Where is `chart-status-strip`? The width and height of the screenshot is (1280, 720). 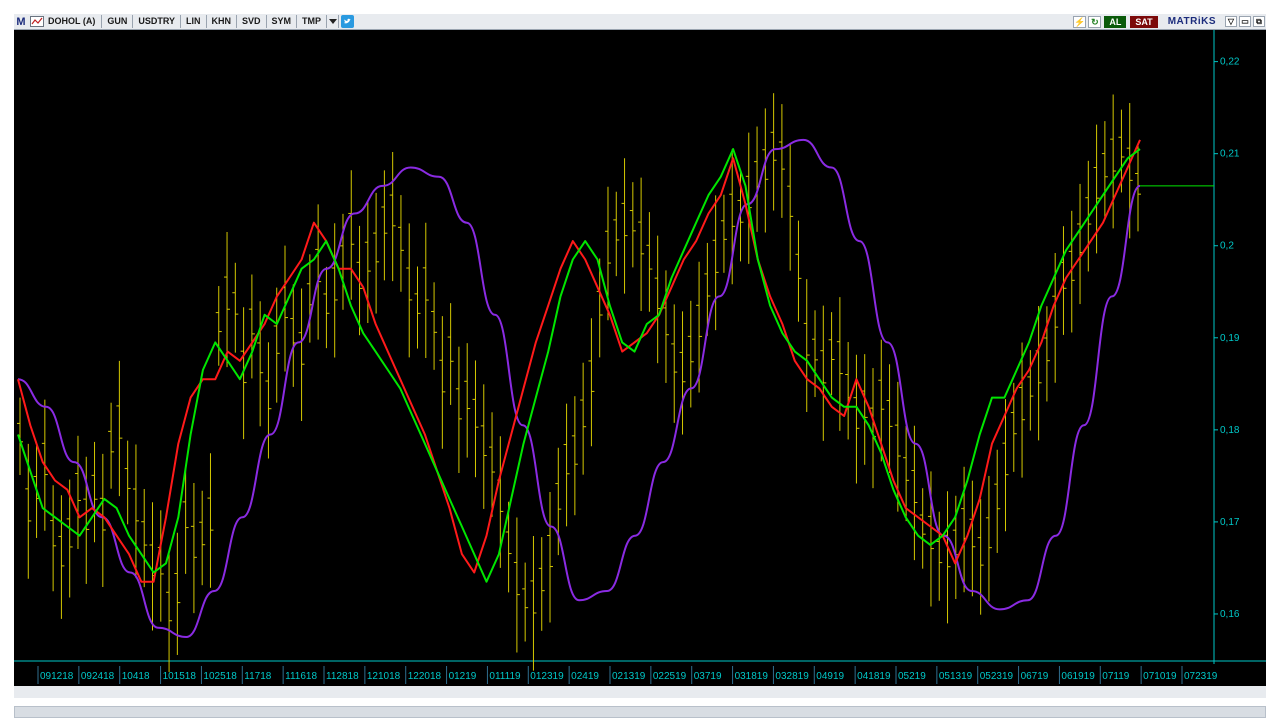
chart-status-strip is located at coordinates (640, 692).